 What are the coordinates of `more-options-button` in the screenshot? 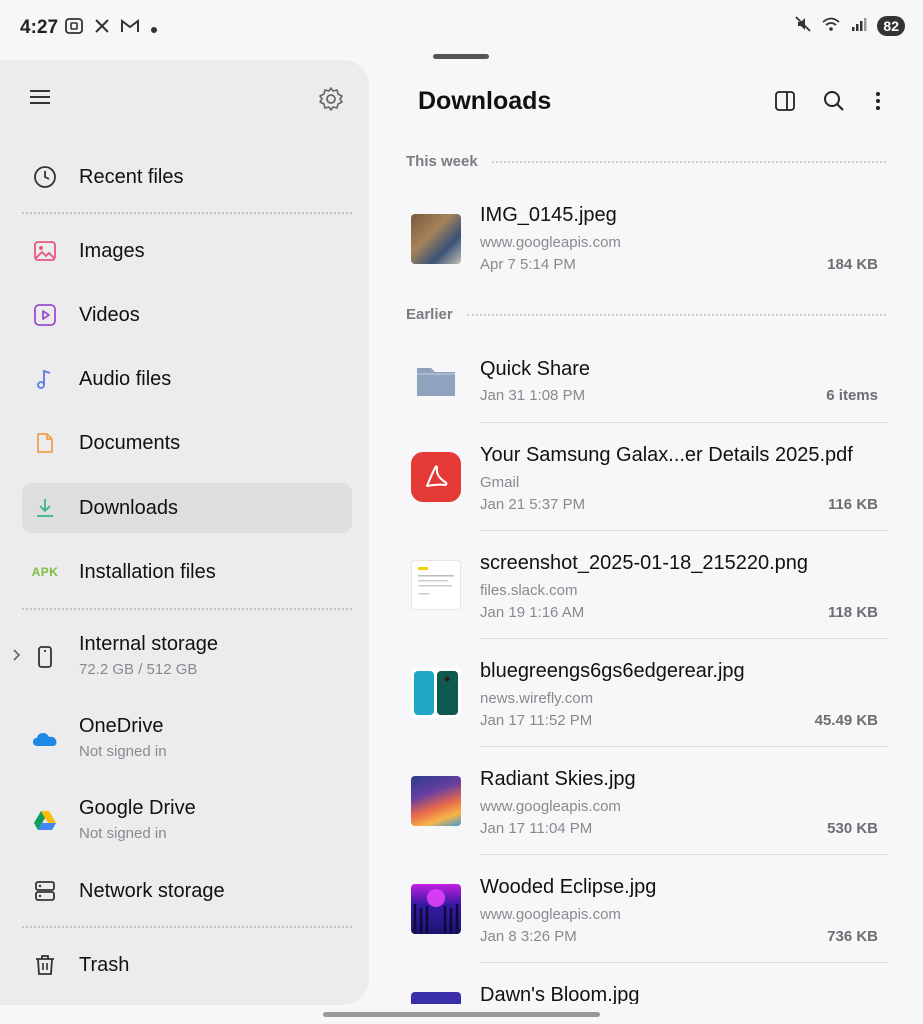 It's located at (878, 101).